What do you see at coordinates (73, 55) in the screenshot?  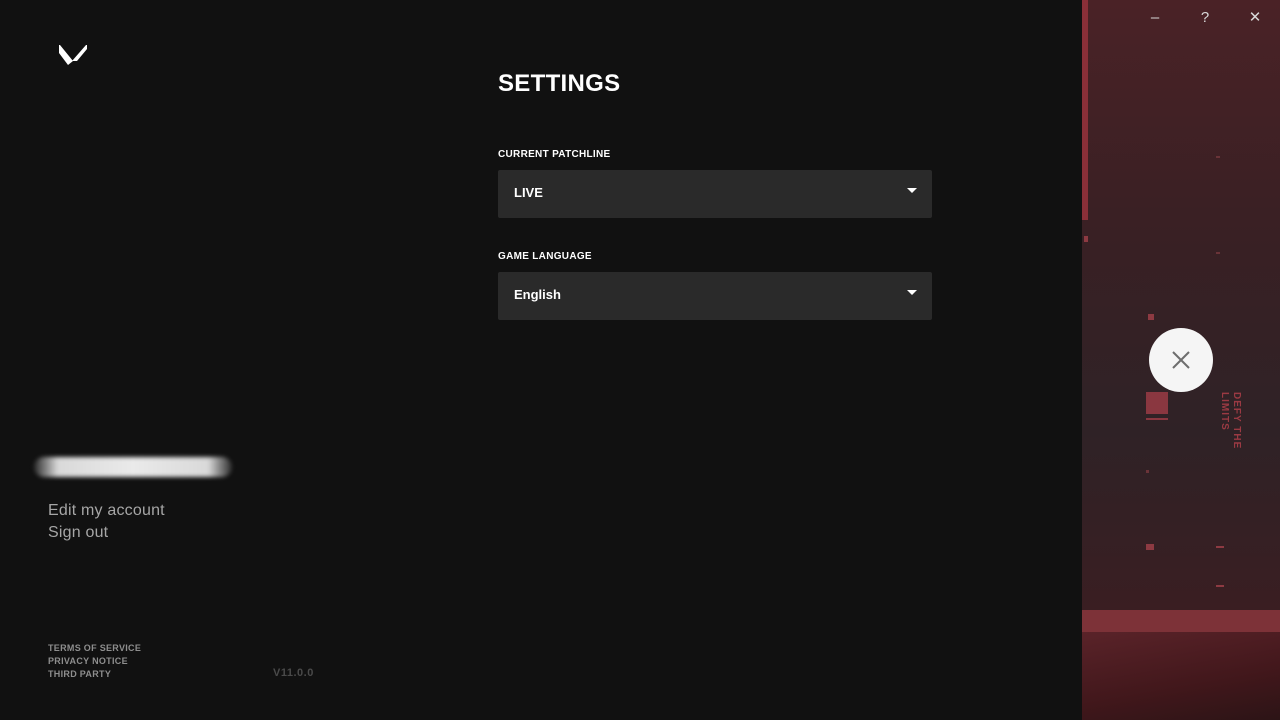 I see `valorant-logo-icon` at bounding box center [73, 55].